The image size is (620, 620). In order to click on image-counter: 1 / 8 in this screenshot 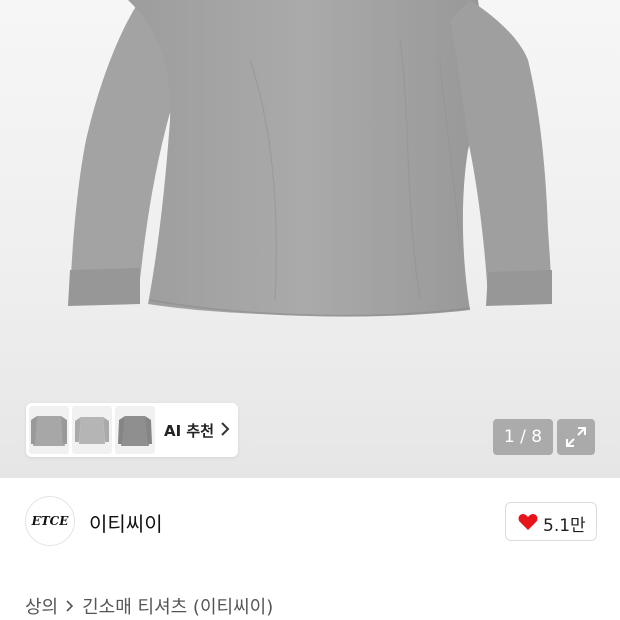, I will do `click(523, 437)`.